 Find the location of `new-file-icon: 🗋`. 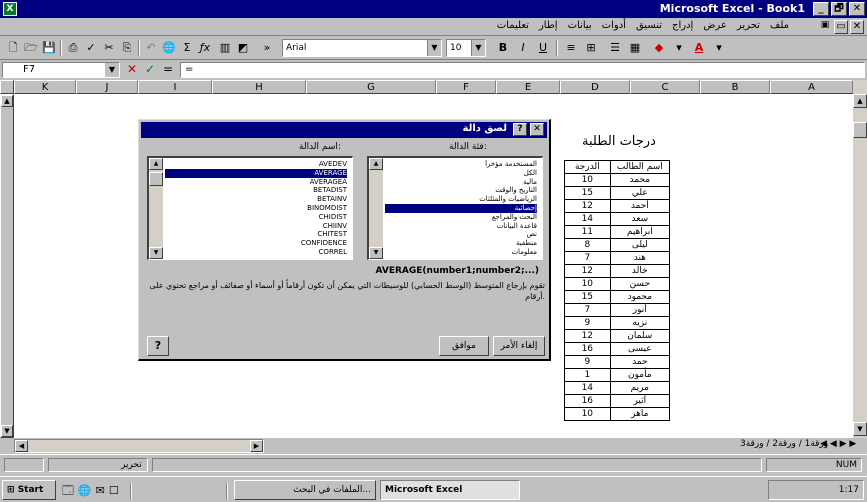

new-file-icon: 🗋 is located at coordinates (13, 48).